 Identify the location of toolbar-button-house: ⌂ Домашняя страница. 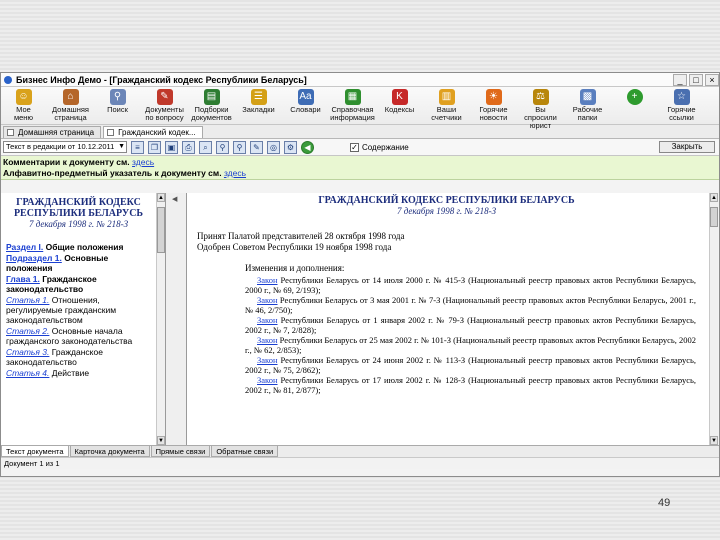
(70, 105).